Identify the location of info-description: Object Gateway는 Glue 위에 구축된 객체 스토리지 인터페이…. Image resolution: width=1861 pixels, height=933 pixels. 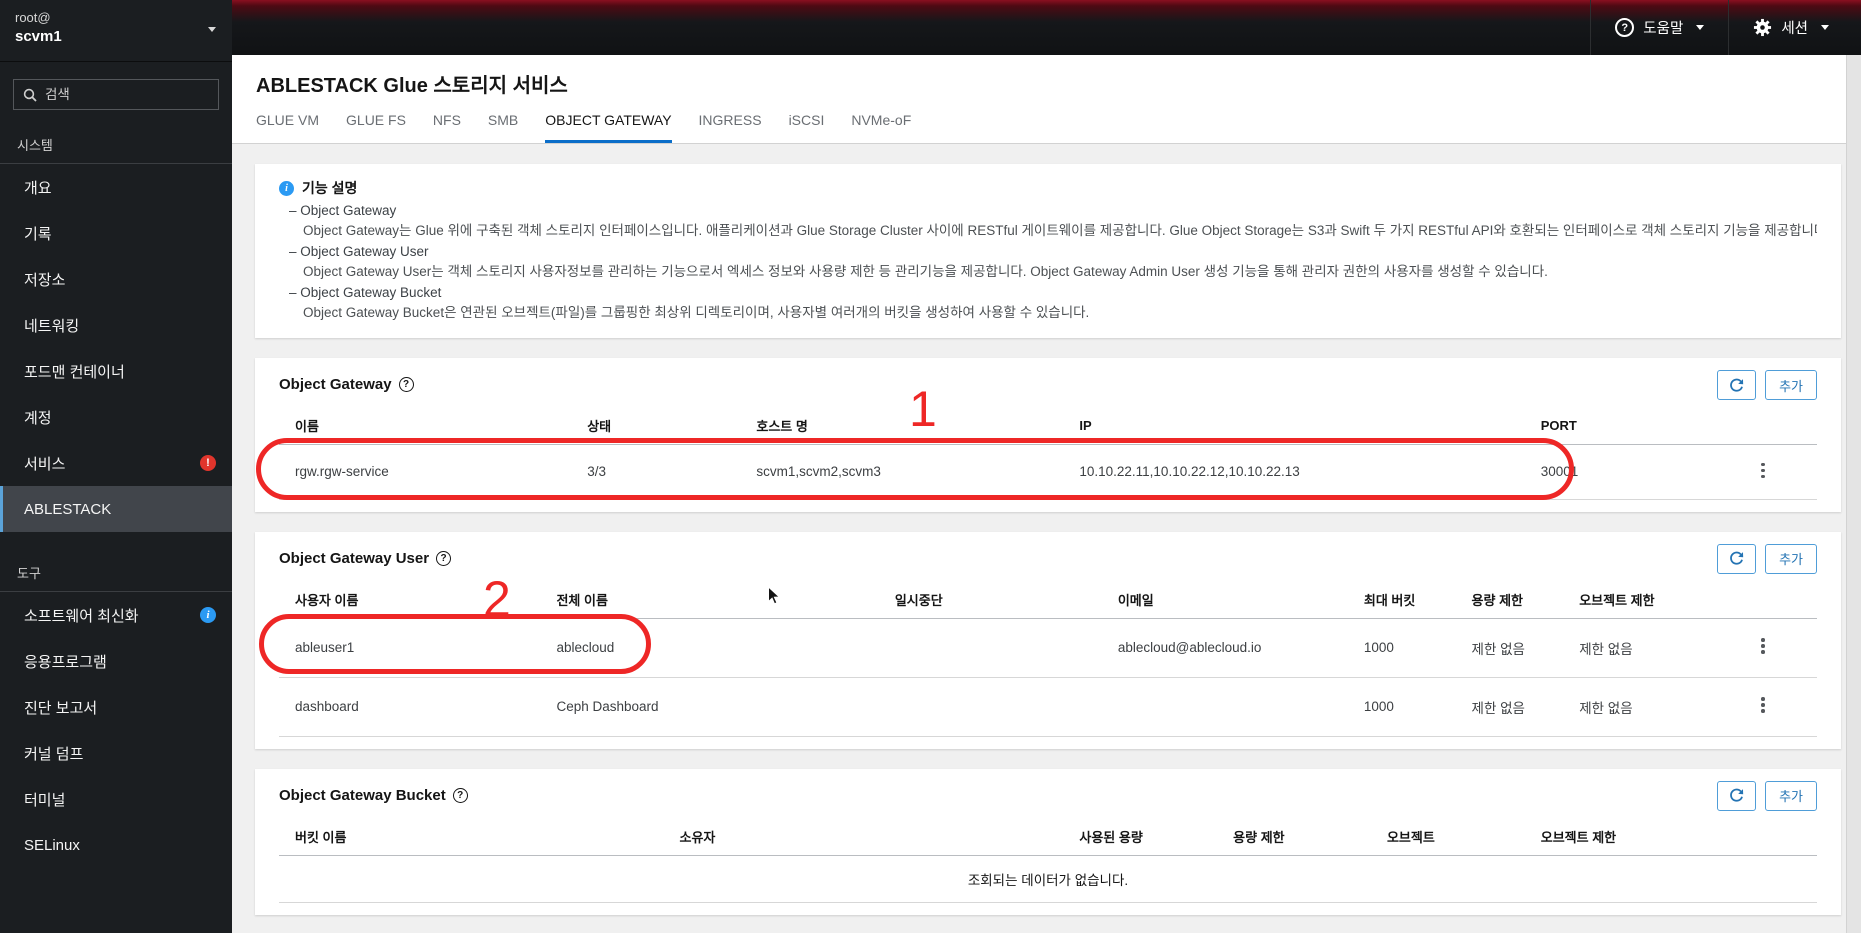
(1060, 230).